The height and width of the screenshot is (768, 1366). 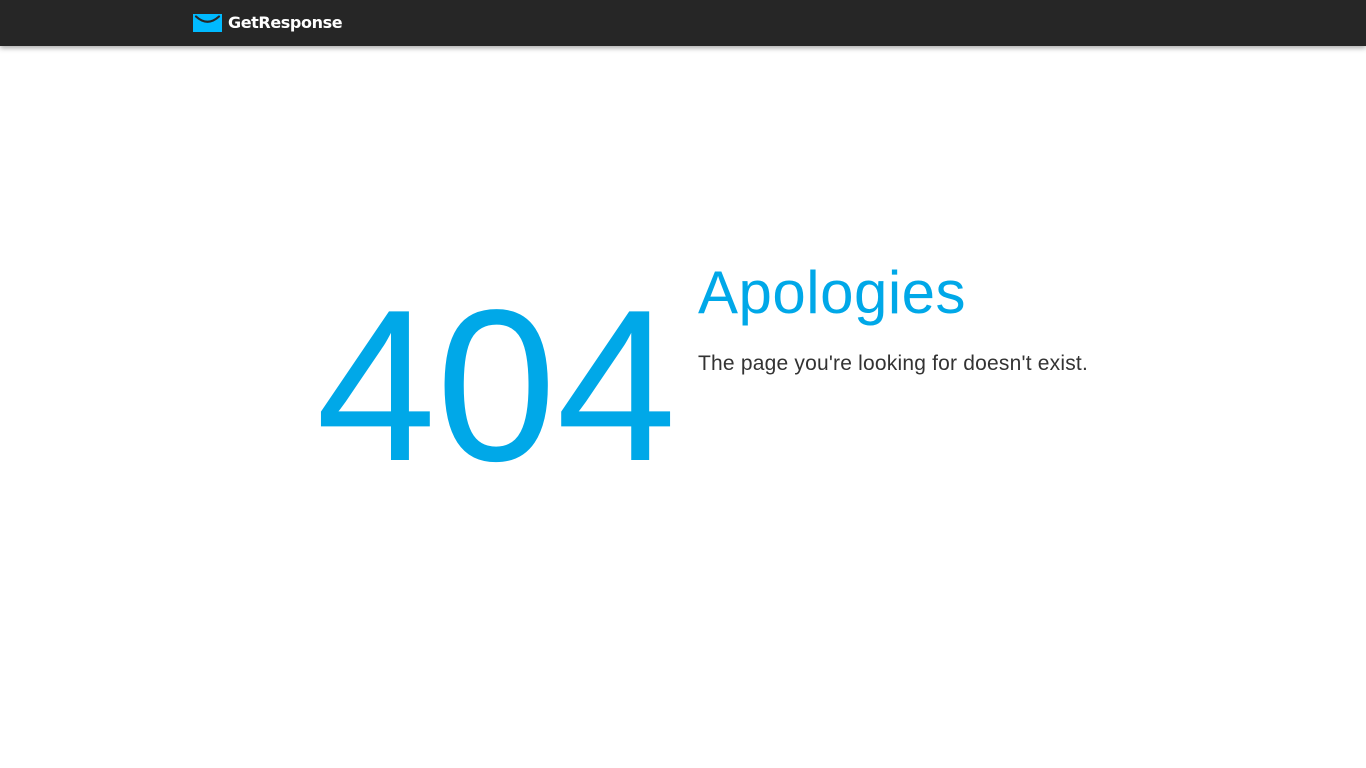 I want to click on error-title: Apologies, so click(x=832, y=292).